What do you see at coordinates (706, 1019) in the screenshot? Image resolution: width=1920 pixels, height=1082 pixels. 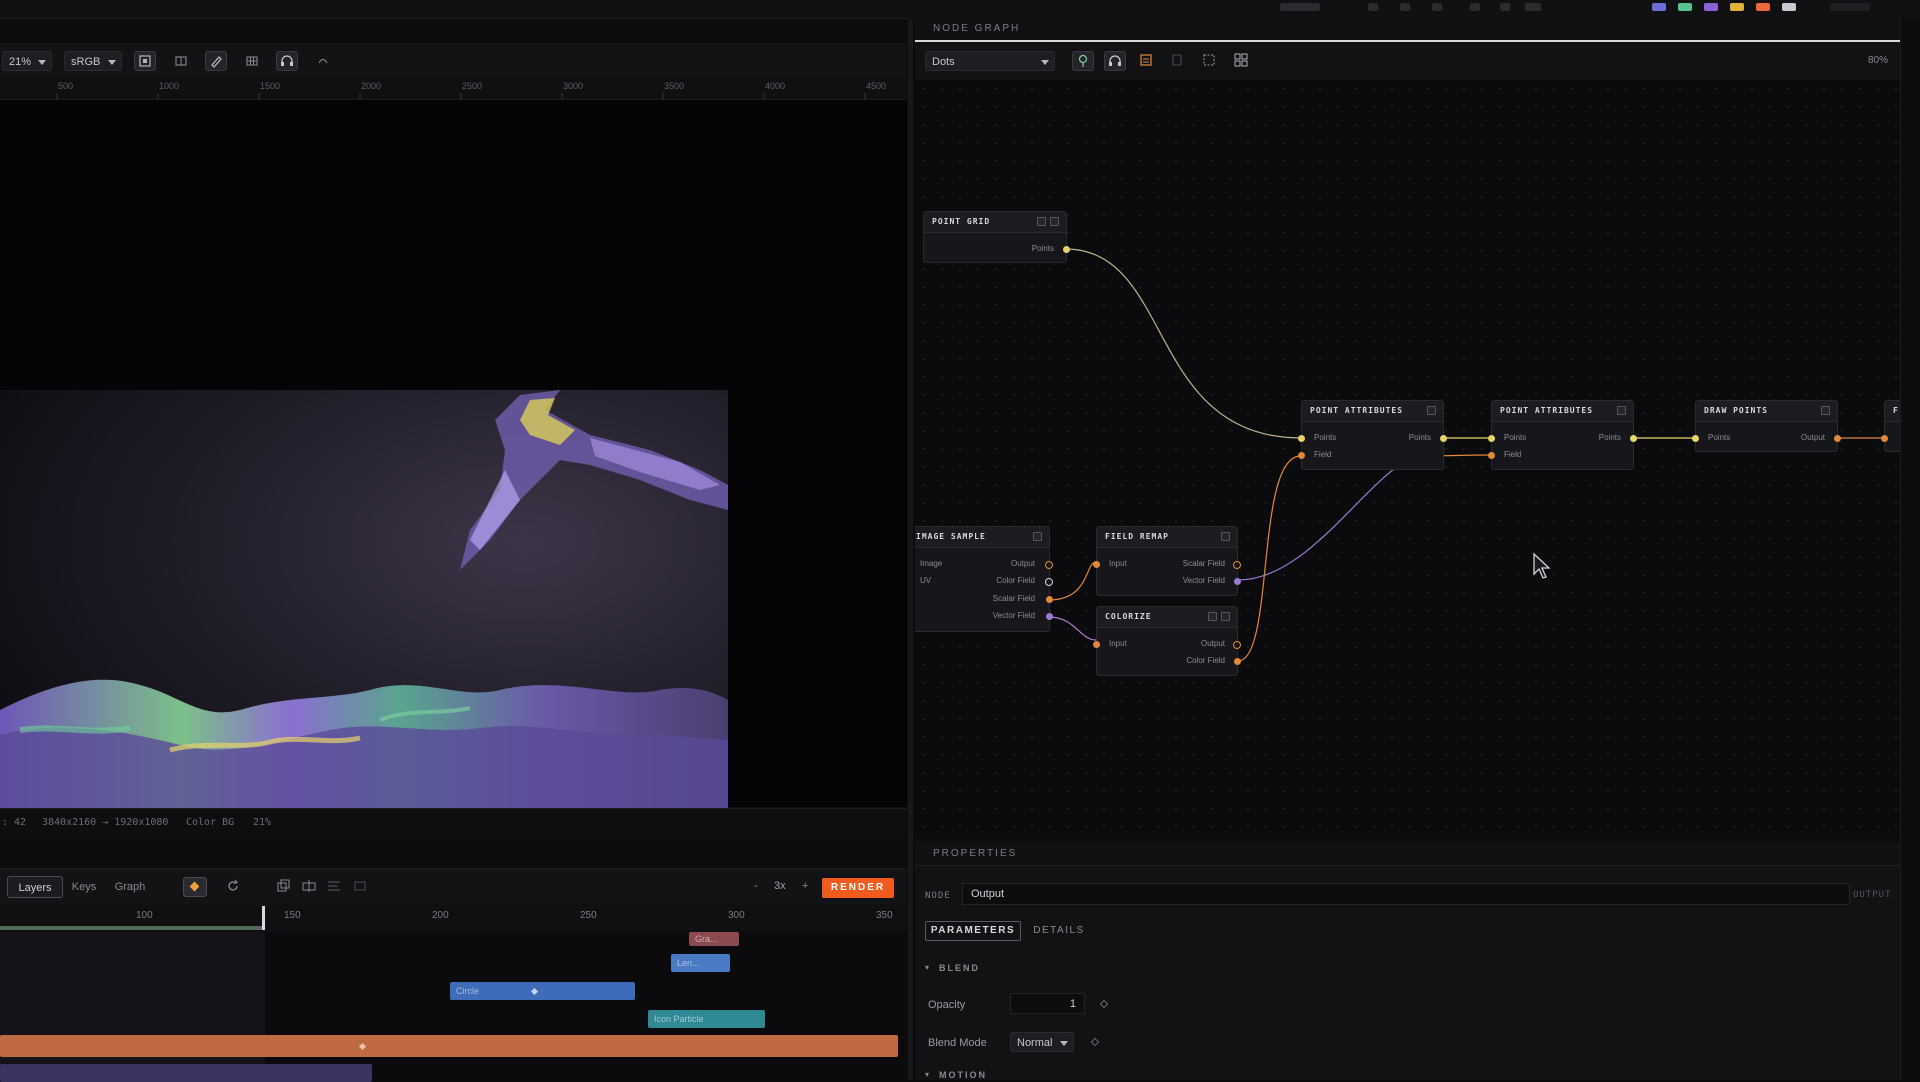 I see `clip-icon-particle: Icon Particle` at bounding box center [706, 1019].